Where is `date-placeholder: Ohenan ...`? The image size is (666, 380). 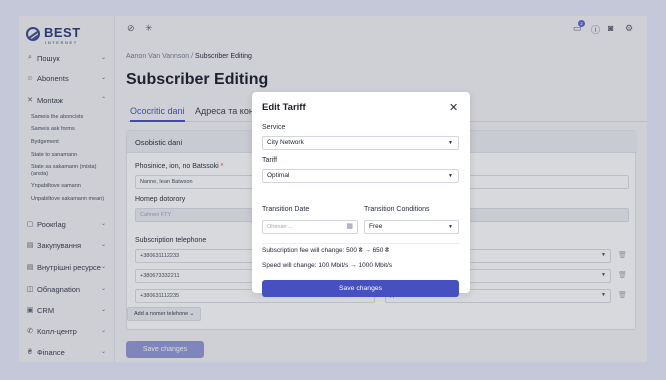 date-placeholder: Ohenan ... is located at coordinates (280, 227).